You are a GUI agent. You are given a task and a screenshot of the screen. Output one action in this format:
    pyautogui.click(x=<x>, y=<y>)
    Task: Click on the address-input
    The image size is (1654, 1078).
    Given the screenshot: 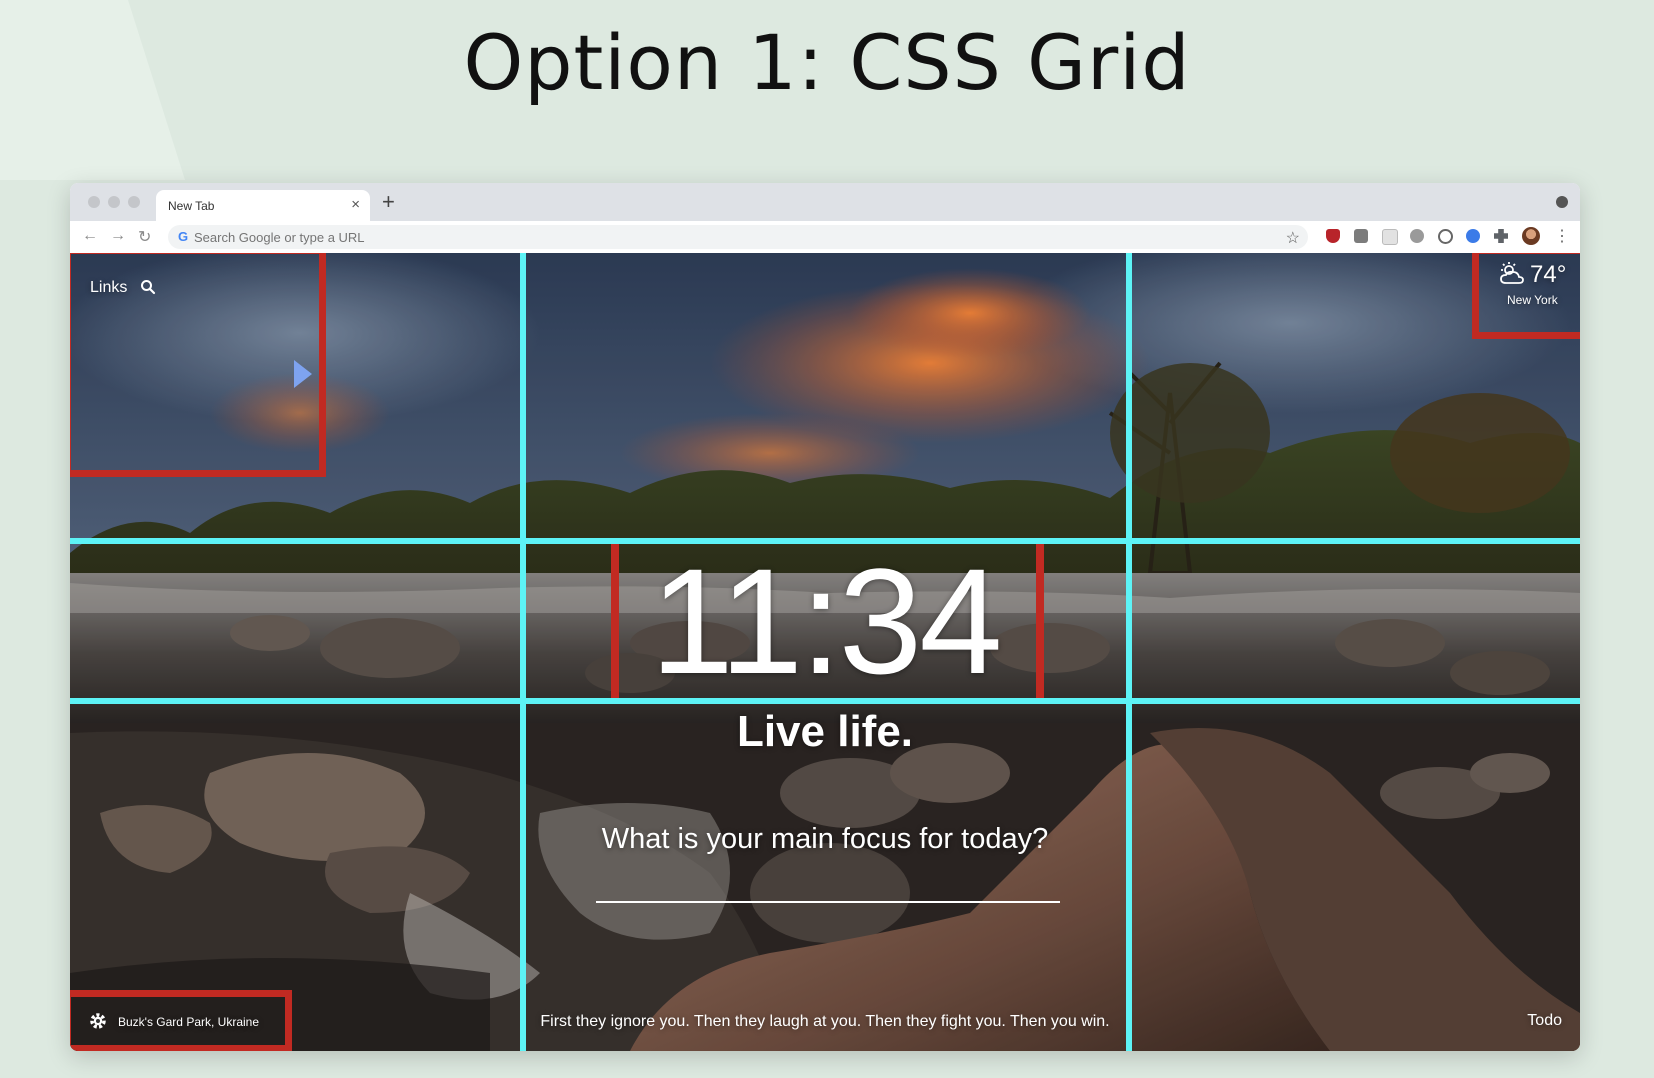 What is the action you would take?
    pyautogui.click(x=734, y=237)
    